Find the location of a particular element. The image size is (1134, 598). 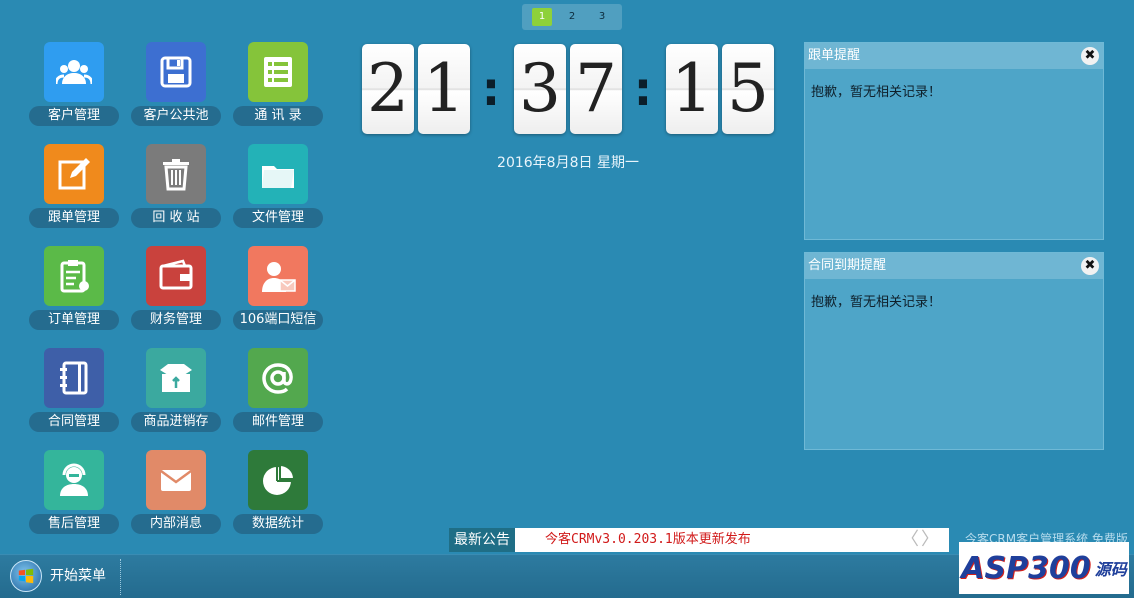

app-after-sales: 售后管理 is located at coordinates (74, 497).